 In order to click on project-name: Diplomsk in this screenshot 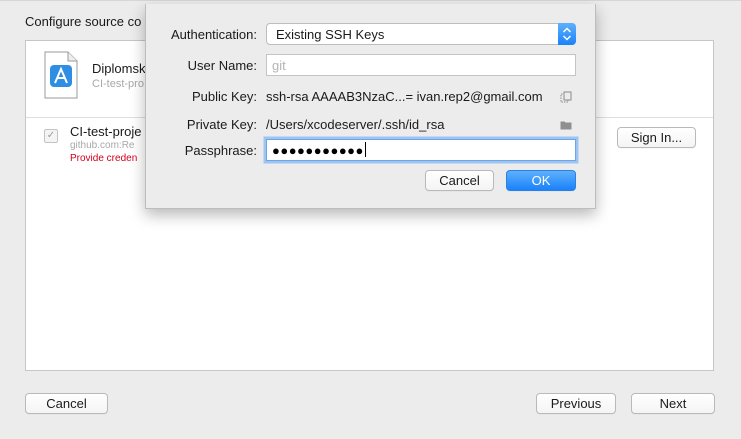, I will do `click(119, 68)`.